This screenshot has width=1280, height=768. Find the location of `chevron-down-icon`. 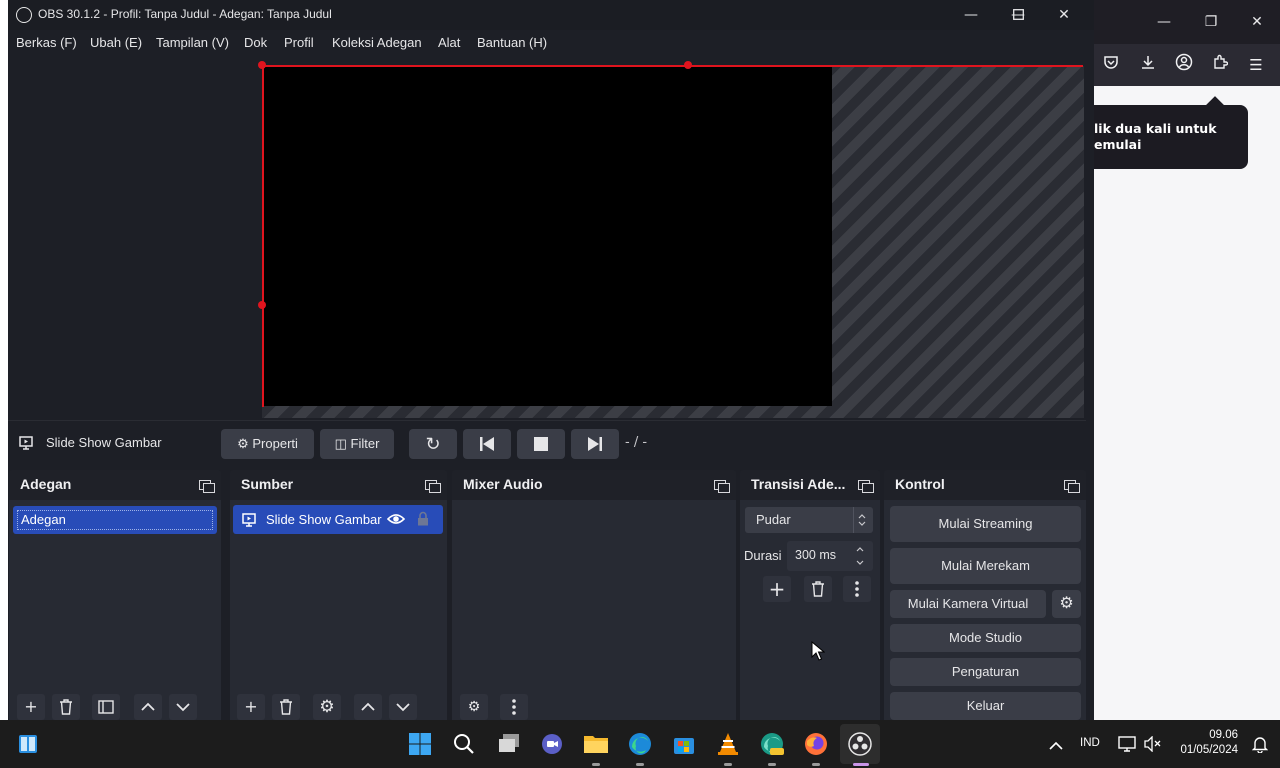

chevron-down-icon is located at coordinates (403, 707).